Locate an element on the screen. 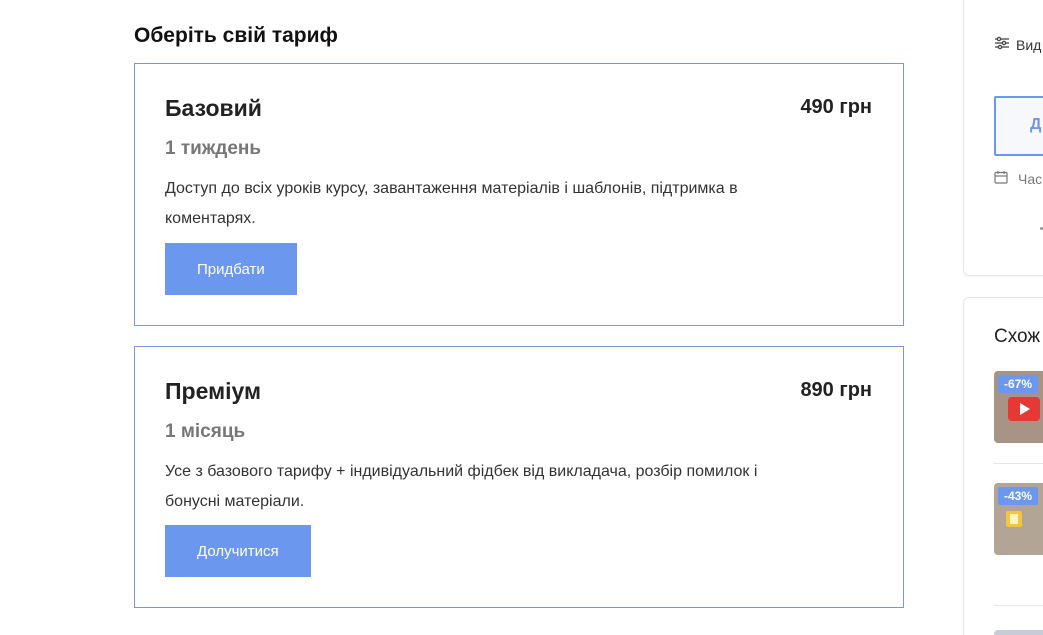 This screenshot has height=635, width=1043. date-info: Час is located at coordinates (1018, 178).